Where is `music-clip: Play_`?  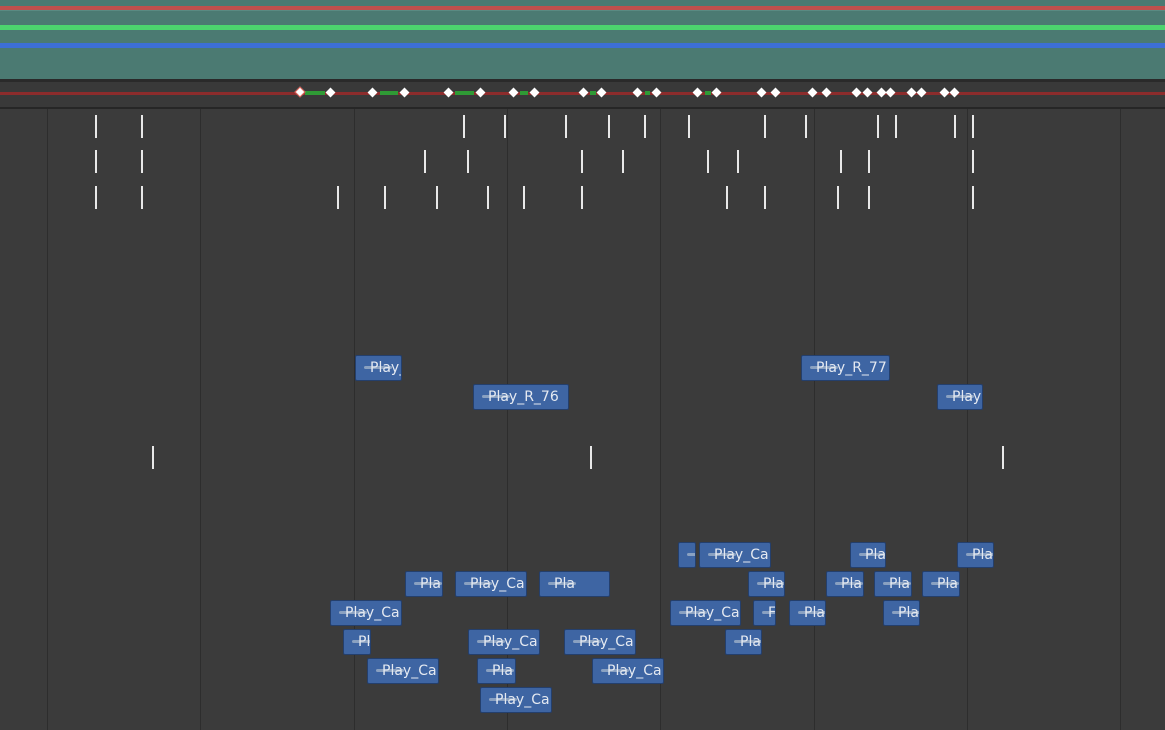 music-clip: Play_ is located at coordinates (378, 368).